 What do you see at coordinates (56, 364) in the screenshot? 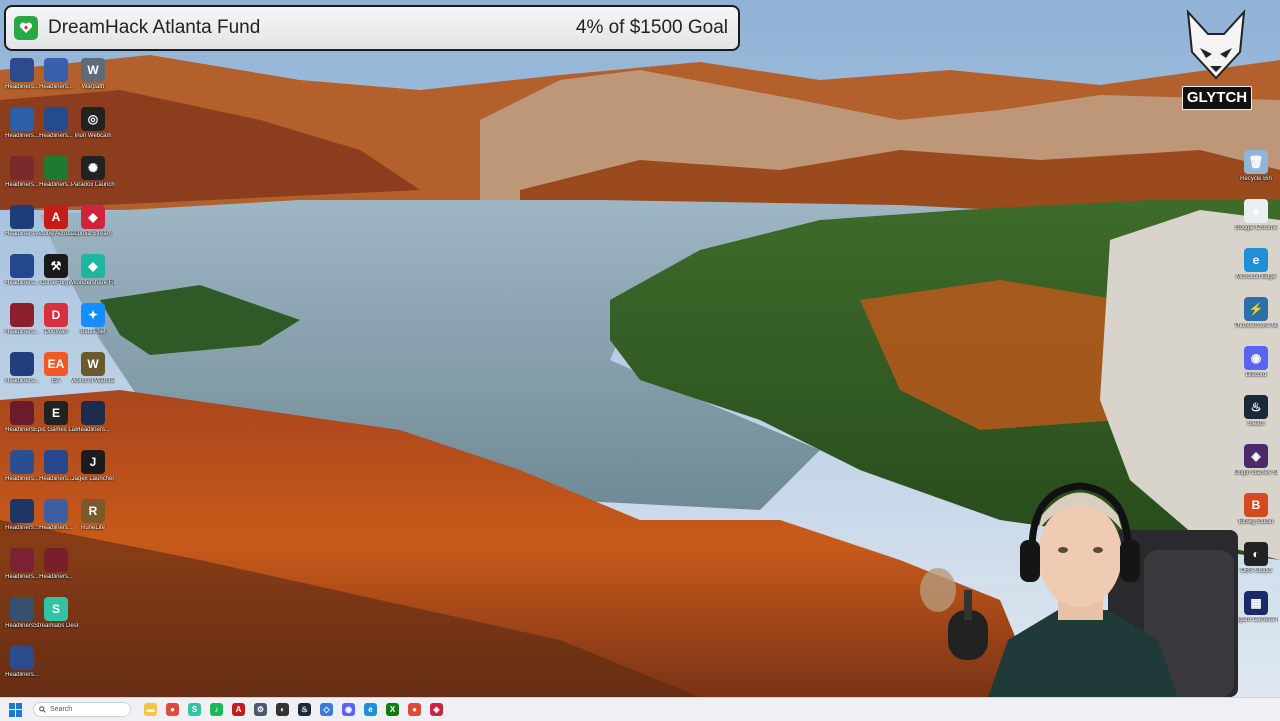
I see `app-icon: EA` at bounding box center [56, 364].